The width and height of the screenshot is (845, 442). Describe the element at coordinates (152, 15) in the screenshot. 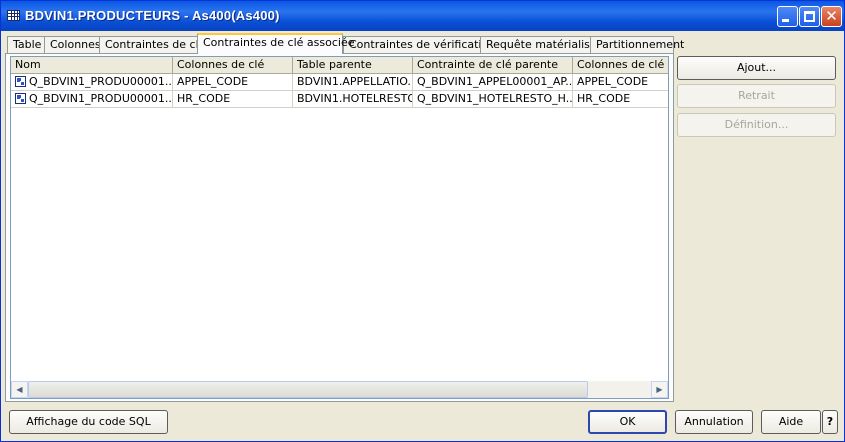

I see `window-title: BDVIN1.PRODUCTEURS - As400(As400)` at that location.